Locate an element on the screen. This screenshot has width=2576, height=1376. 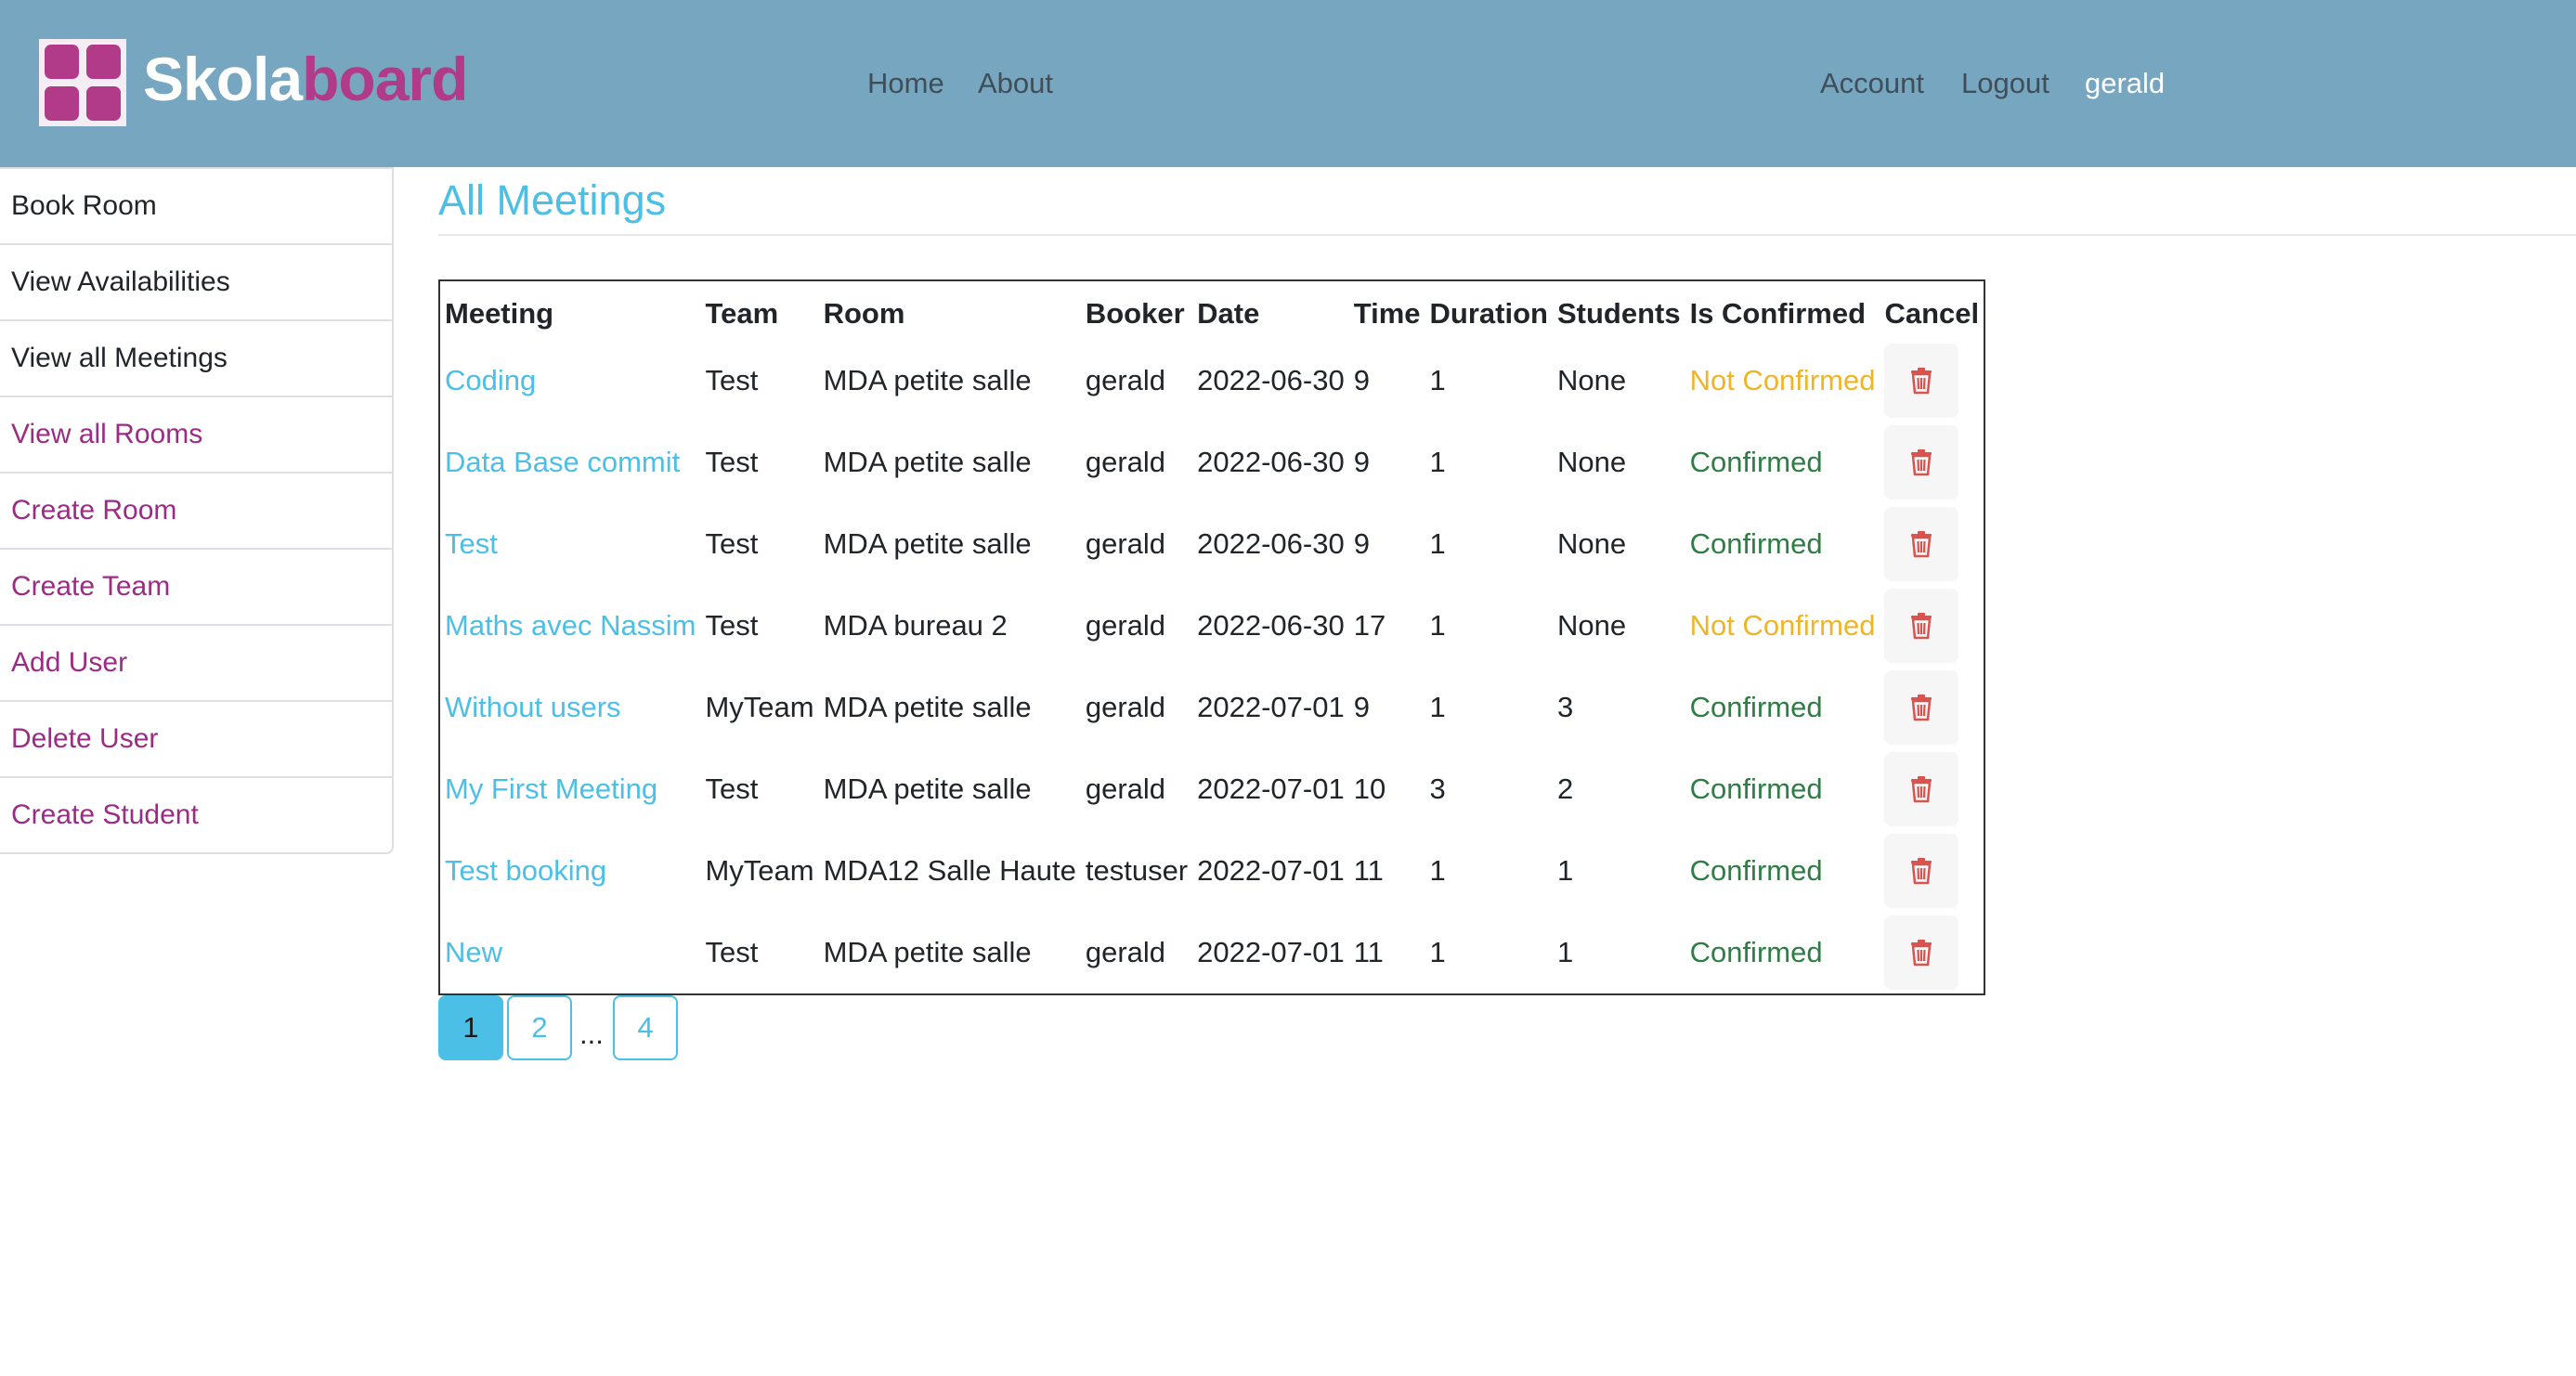
time-cell: 17 is located at coordinates (1369, 625).